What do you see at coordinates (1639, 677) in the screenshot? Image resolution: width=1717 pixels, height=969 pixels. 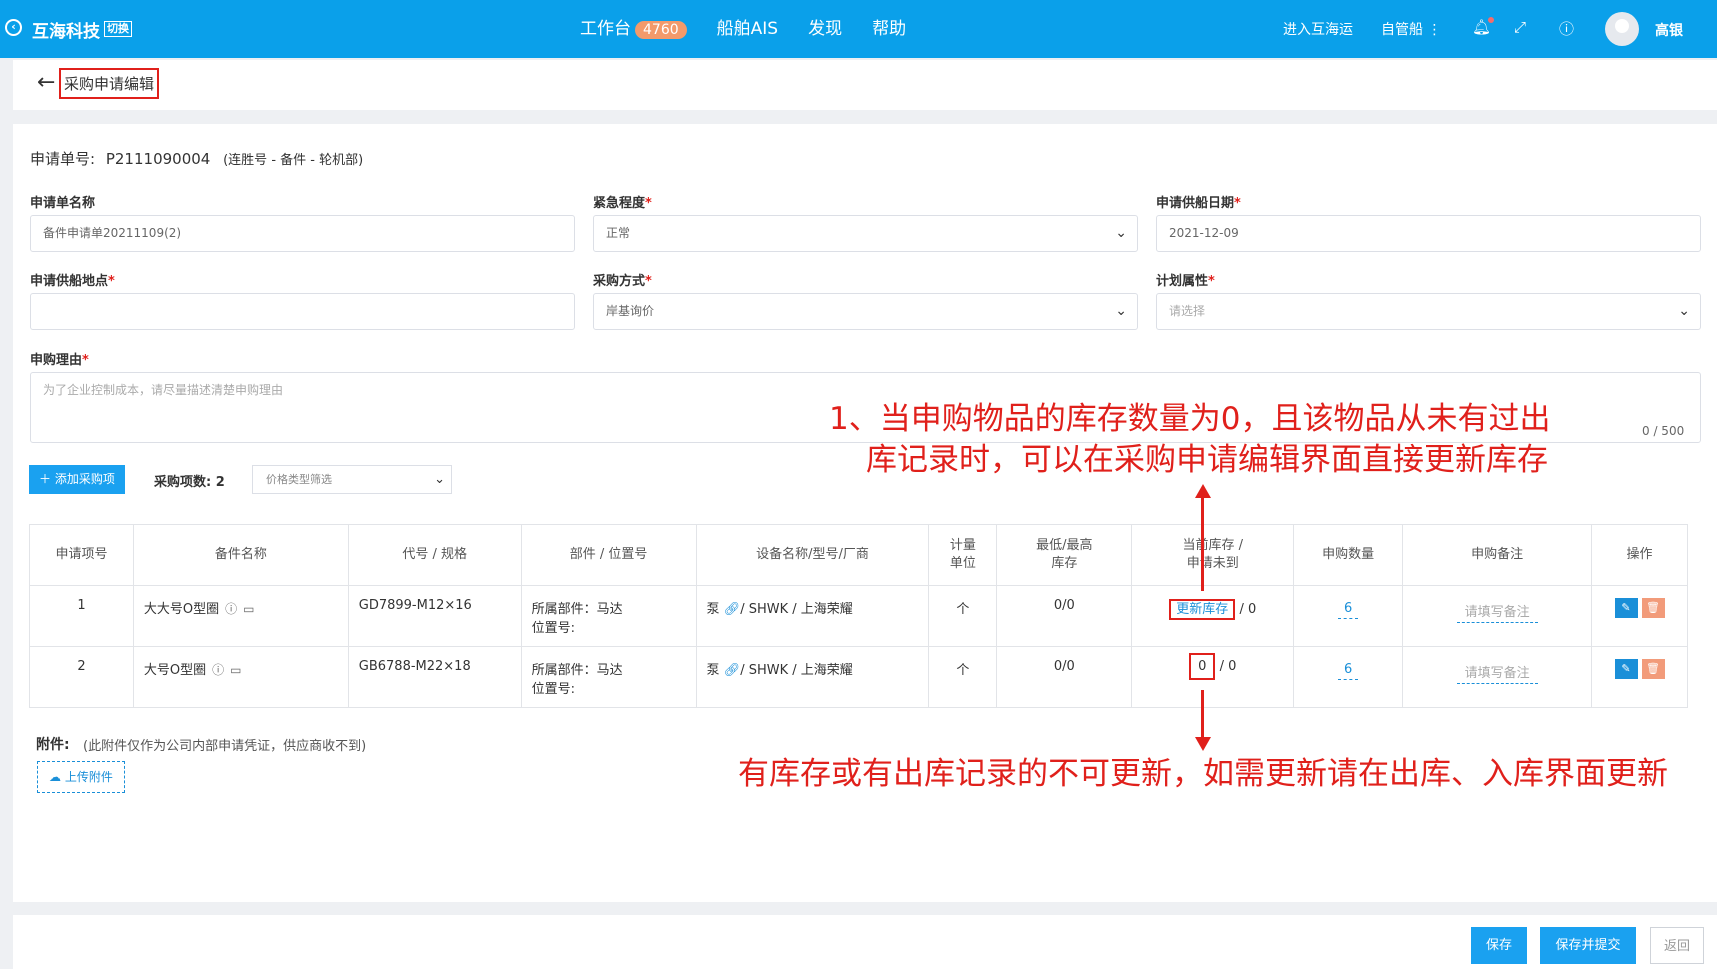 I see `actions-cell: ✎ 🗑︎` at bounding box center [1639, 677].